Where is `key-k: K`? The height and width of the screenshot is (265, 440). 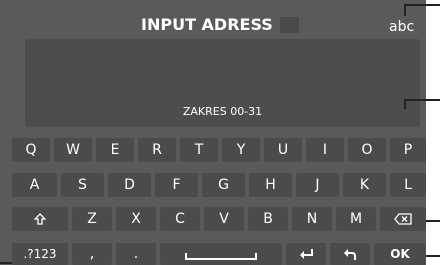 key-k: K is located at coordinates (364, 185).